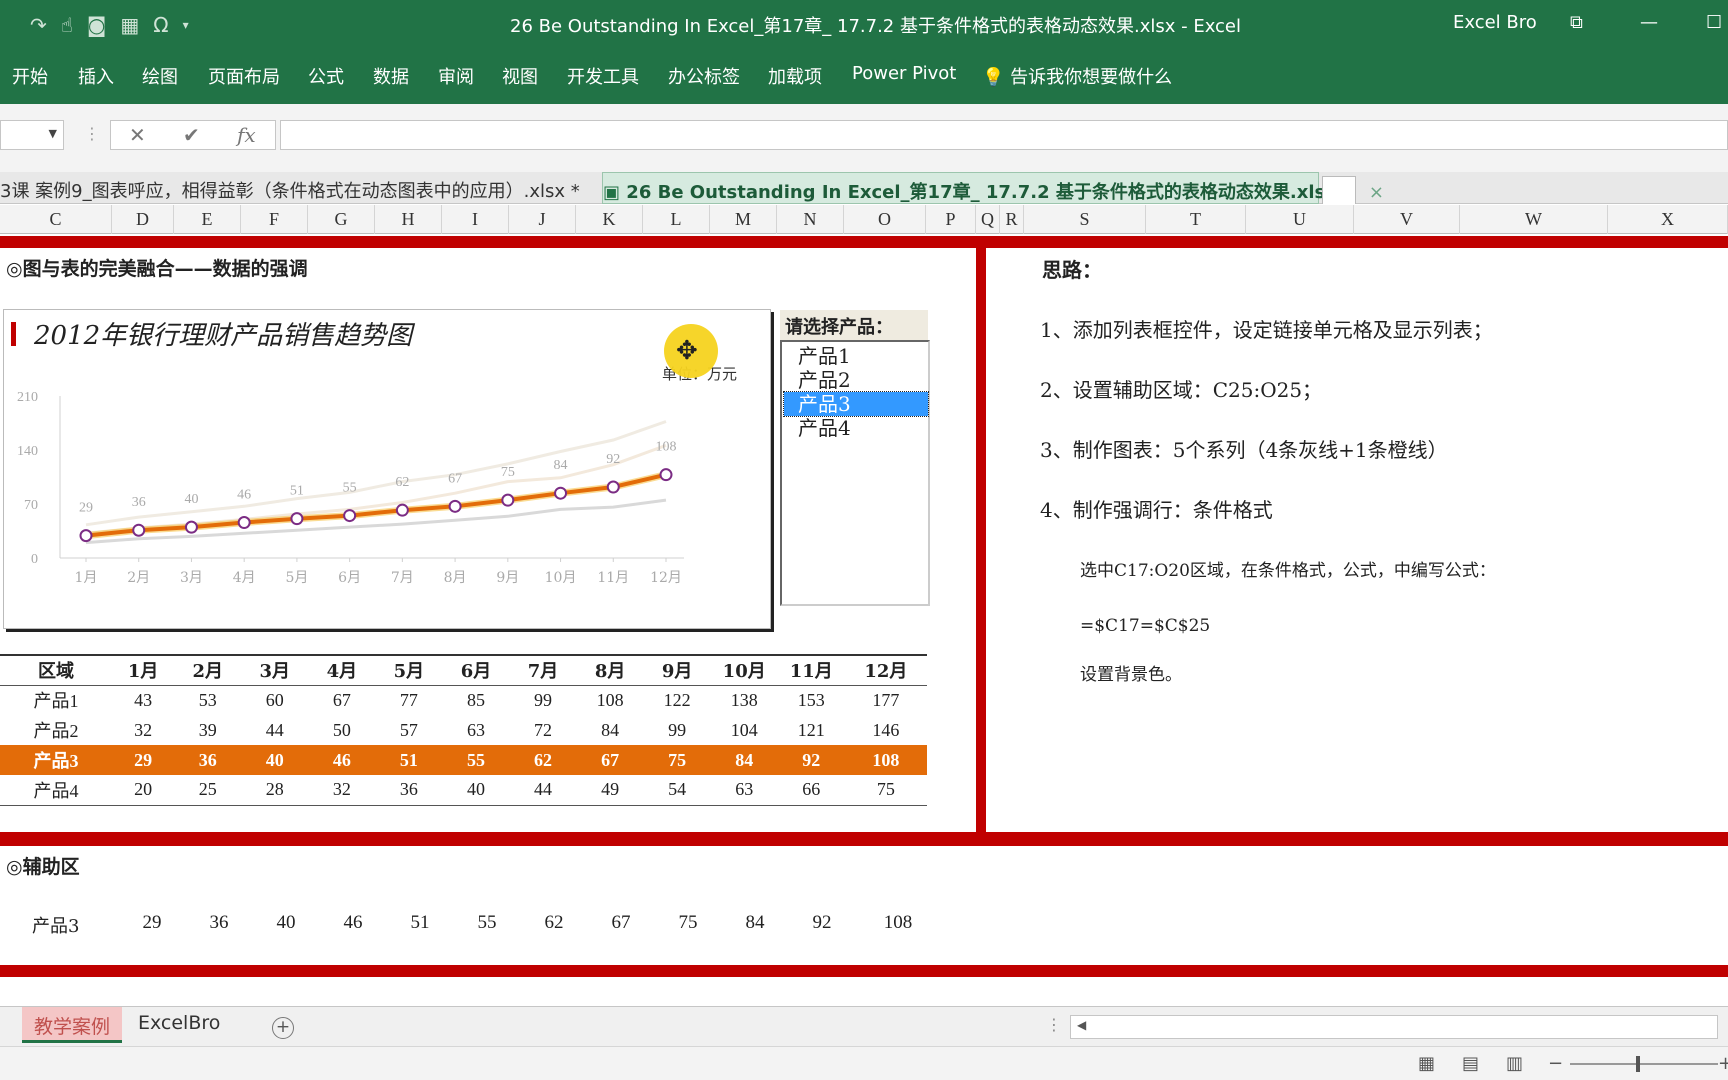 The image size is (1728, 1080). I want to click on listbox-item: 产品4, so click(856, 428).